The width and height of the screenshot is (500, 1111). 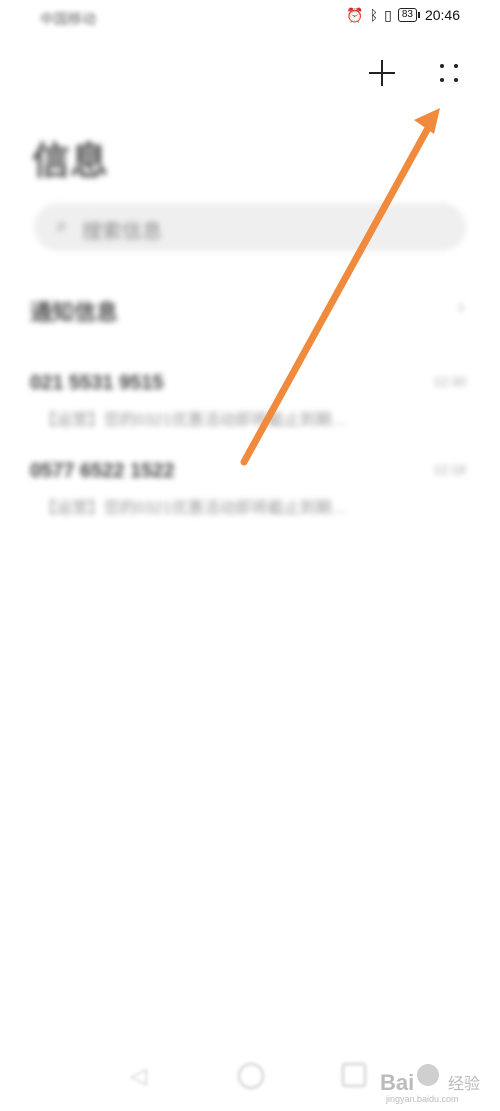 I want to click on page-title: 信息, so click(x=70, y=162).